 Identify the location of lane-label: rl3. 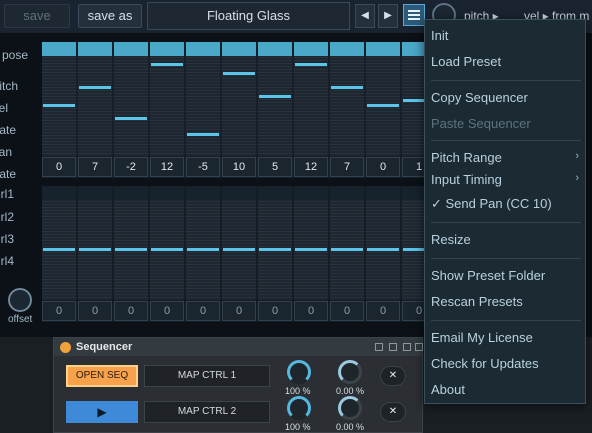
(7, 239).